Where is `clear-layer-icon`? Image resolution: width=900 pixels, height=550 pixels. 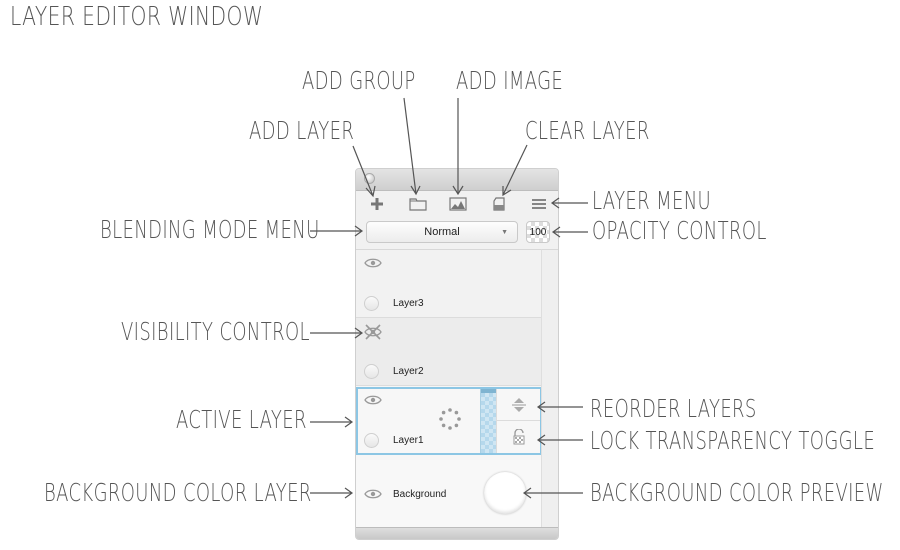 clear-layer-icon is located at coordinates (498, 204).